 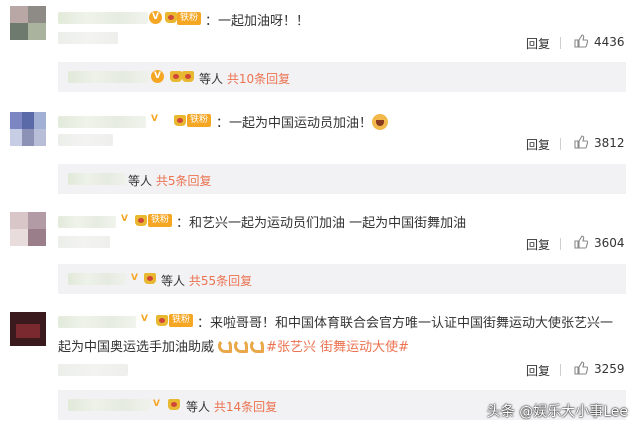 I want to click on comment-text: ：和艺兴一起为运动员们加油 一起为中国街舞加油, so click(x=321, y=223).